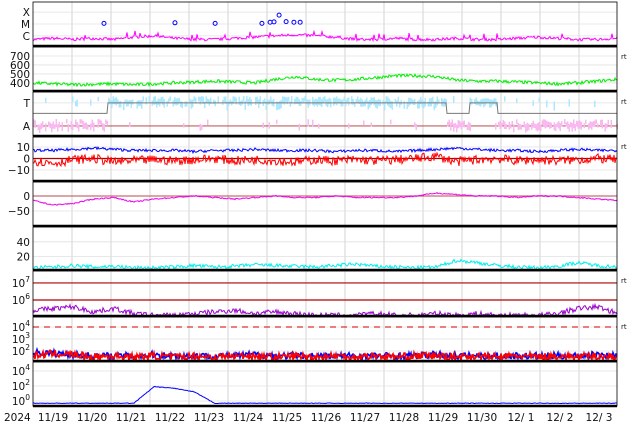  Describe the element at coordinates (325, 264) in the screenshot. I see `series-density` at that location.